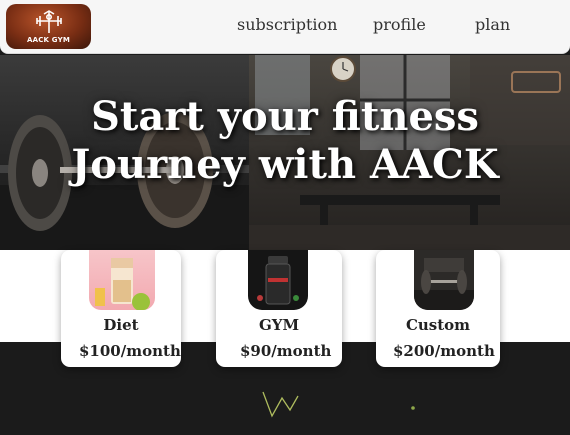  What do you see at coordinates (279, 325) in the screenshot?
I see `plan-name-gym: GYM` at bounding box center [279, 325].